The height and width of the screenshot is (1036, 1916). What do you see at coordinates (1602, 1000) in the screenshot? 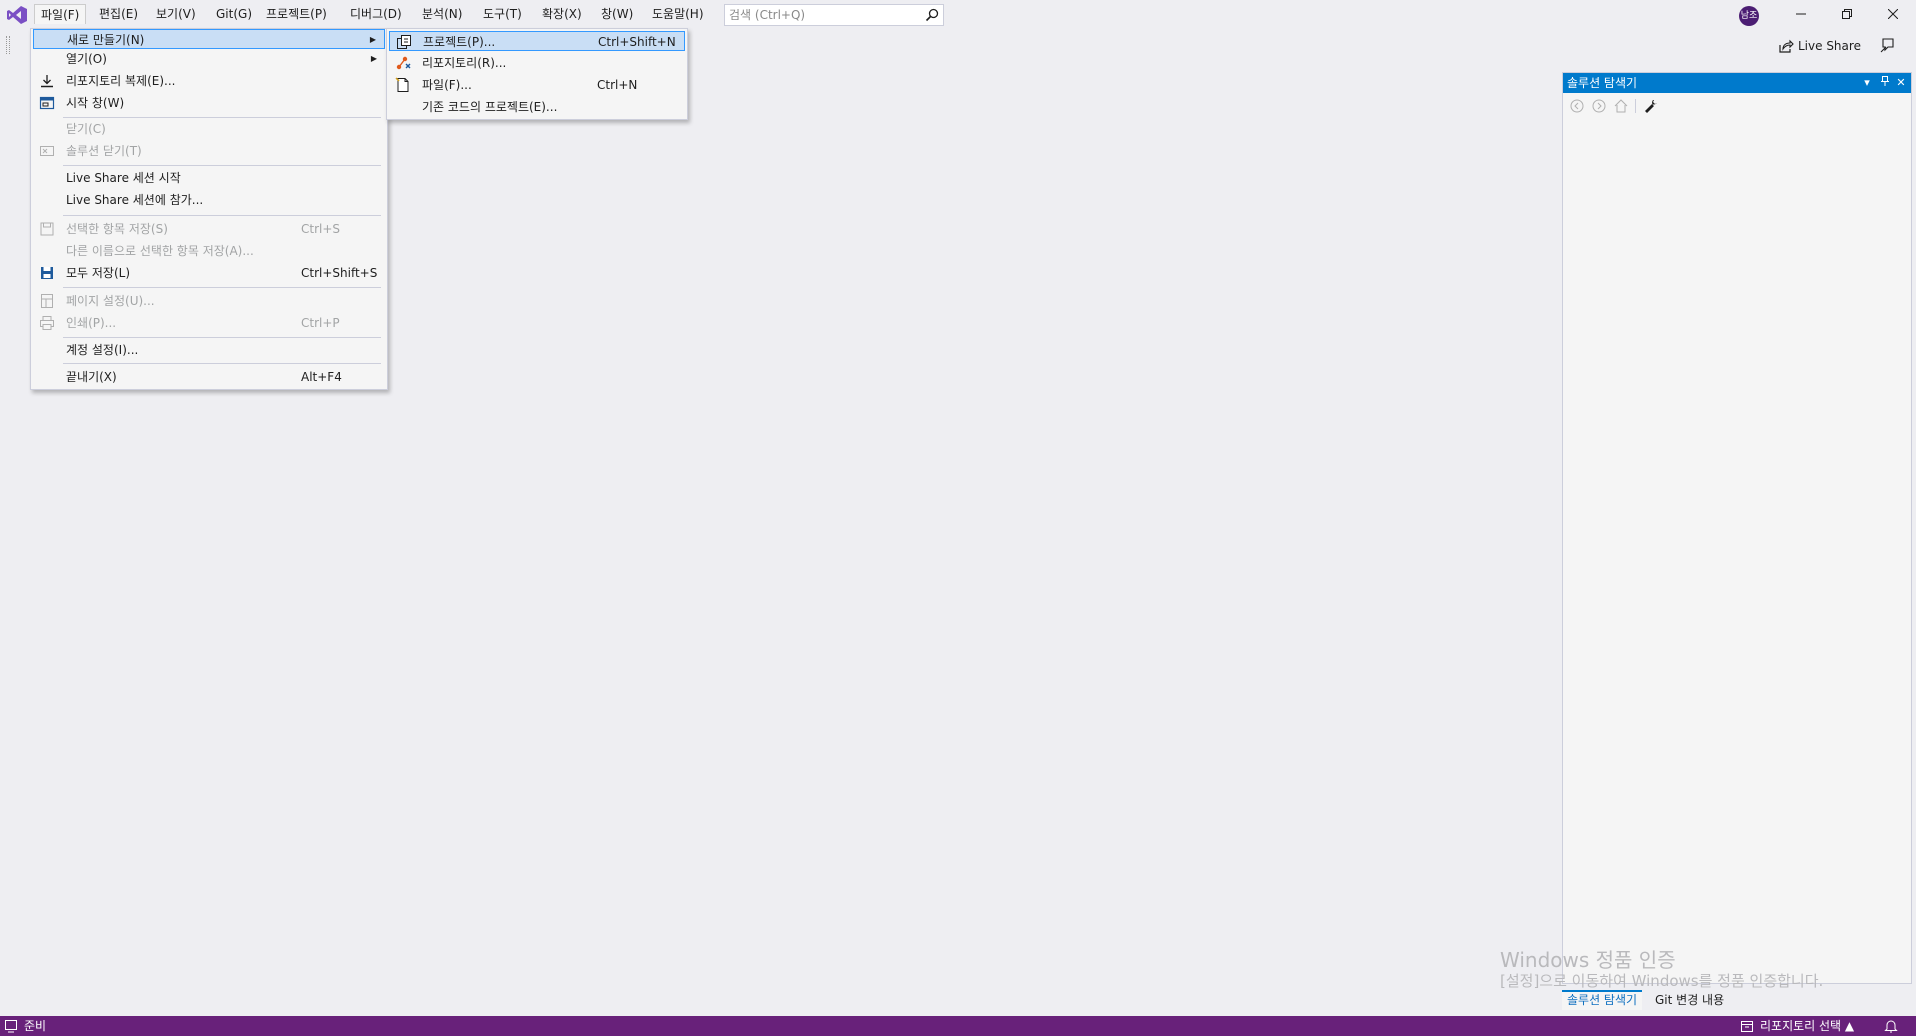
I see `tab-solution-explorer: 솔루션 탐색기` at bounding box center [1602, 1000].